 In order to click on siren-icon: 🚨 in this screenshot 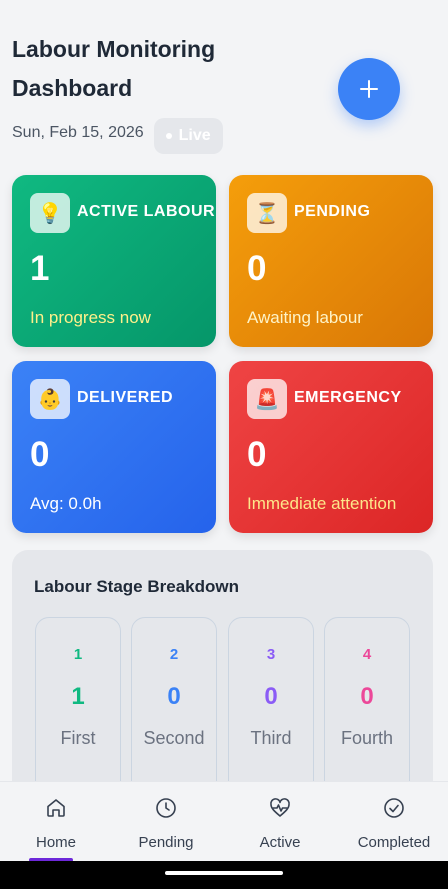, I will do `click(267, 399)`.